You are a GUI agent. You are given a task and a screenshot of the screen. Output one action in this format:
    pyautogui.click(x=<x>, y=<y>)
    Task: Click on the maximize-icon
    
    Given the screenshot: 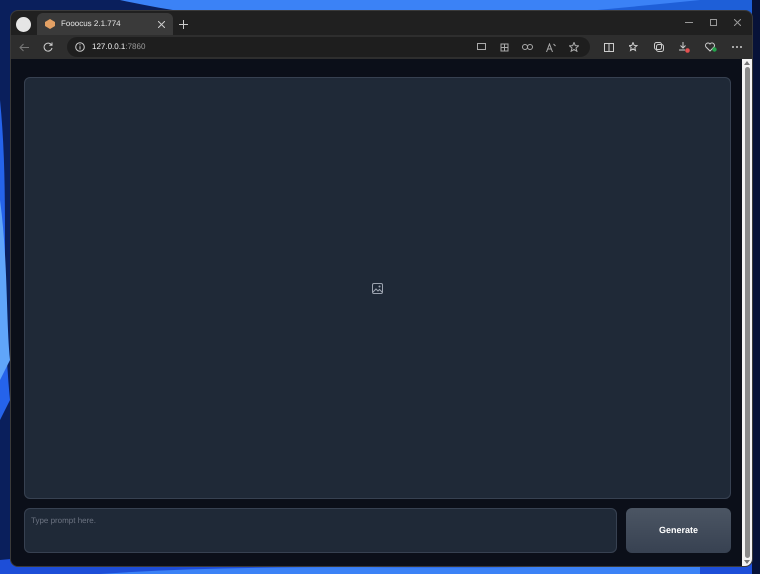 What is the action you would take?
    pyautogui.click(x=713, y=22)
    